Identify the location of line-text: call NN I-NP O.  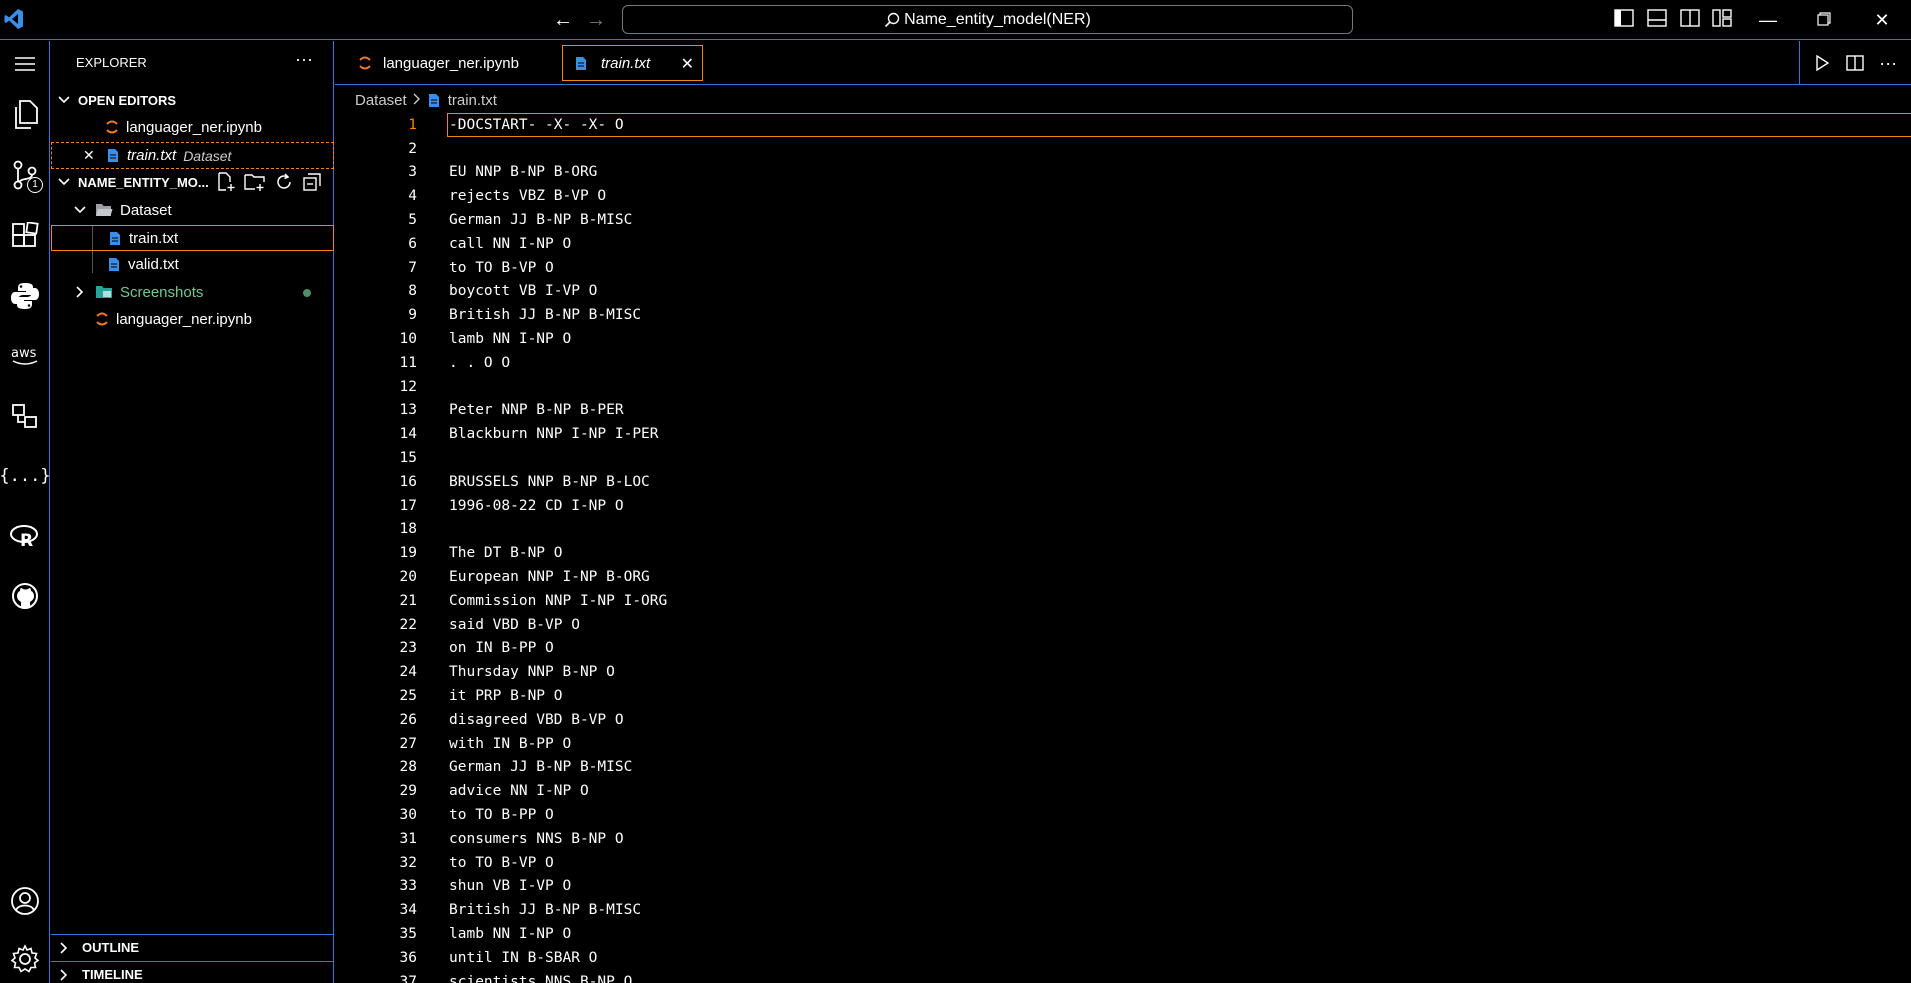
(510, 243).